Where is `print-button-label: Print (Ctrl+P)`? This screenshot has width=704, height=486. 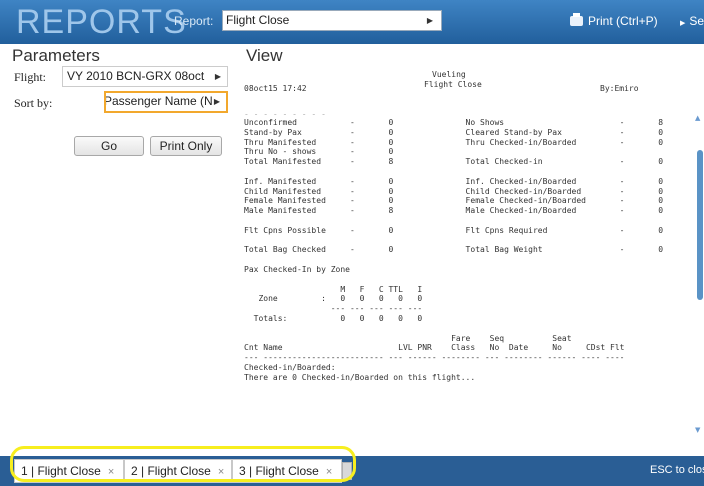 print-button-label: Print (Ctrl+P) is located at coordinates (623, 21).